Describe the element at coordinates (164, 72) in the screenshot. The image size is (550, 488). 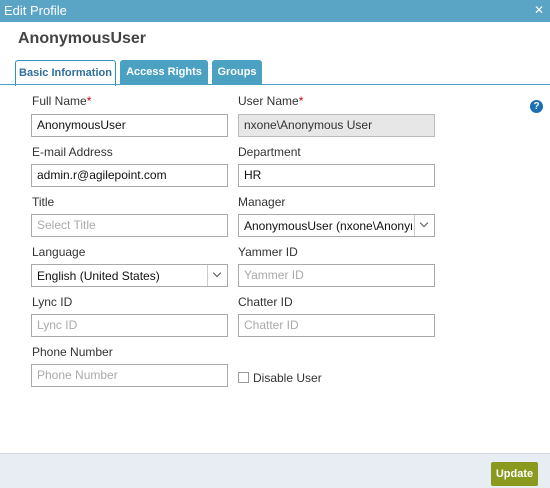
I see `tab-access-rights: Access Rights` at that location.